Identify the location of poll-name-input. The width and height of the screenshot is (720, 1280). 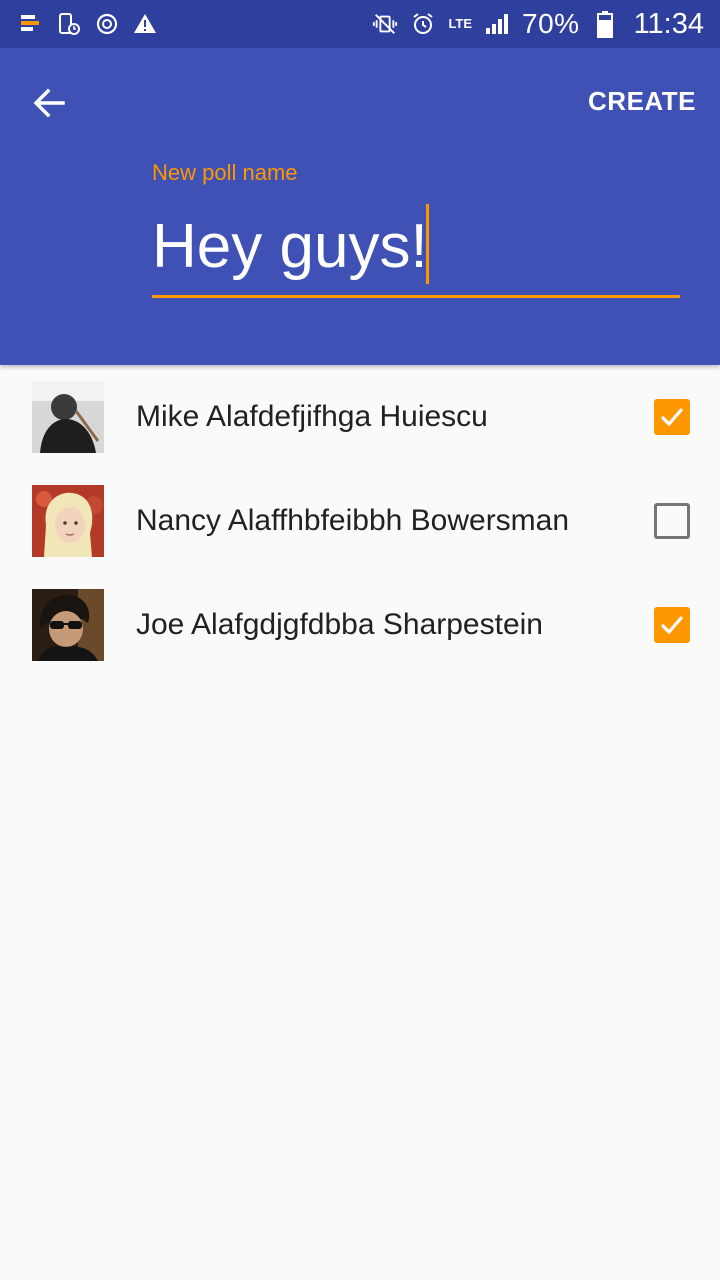
(416, 246).